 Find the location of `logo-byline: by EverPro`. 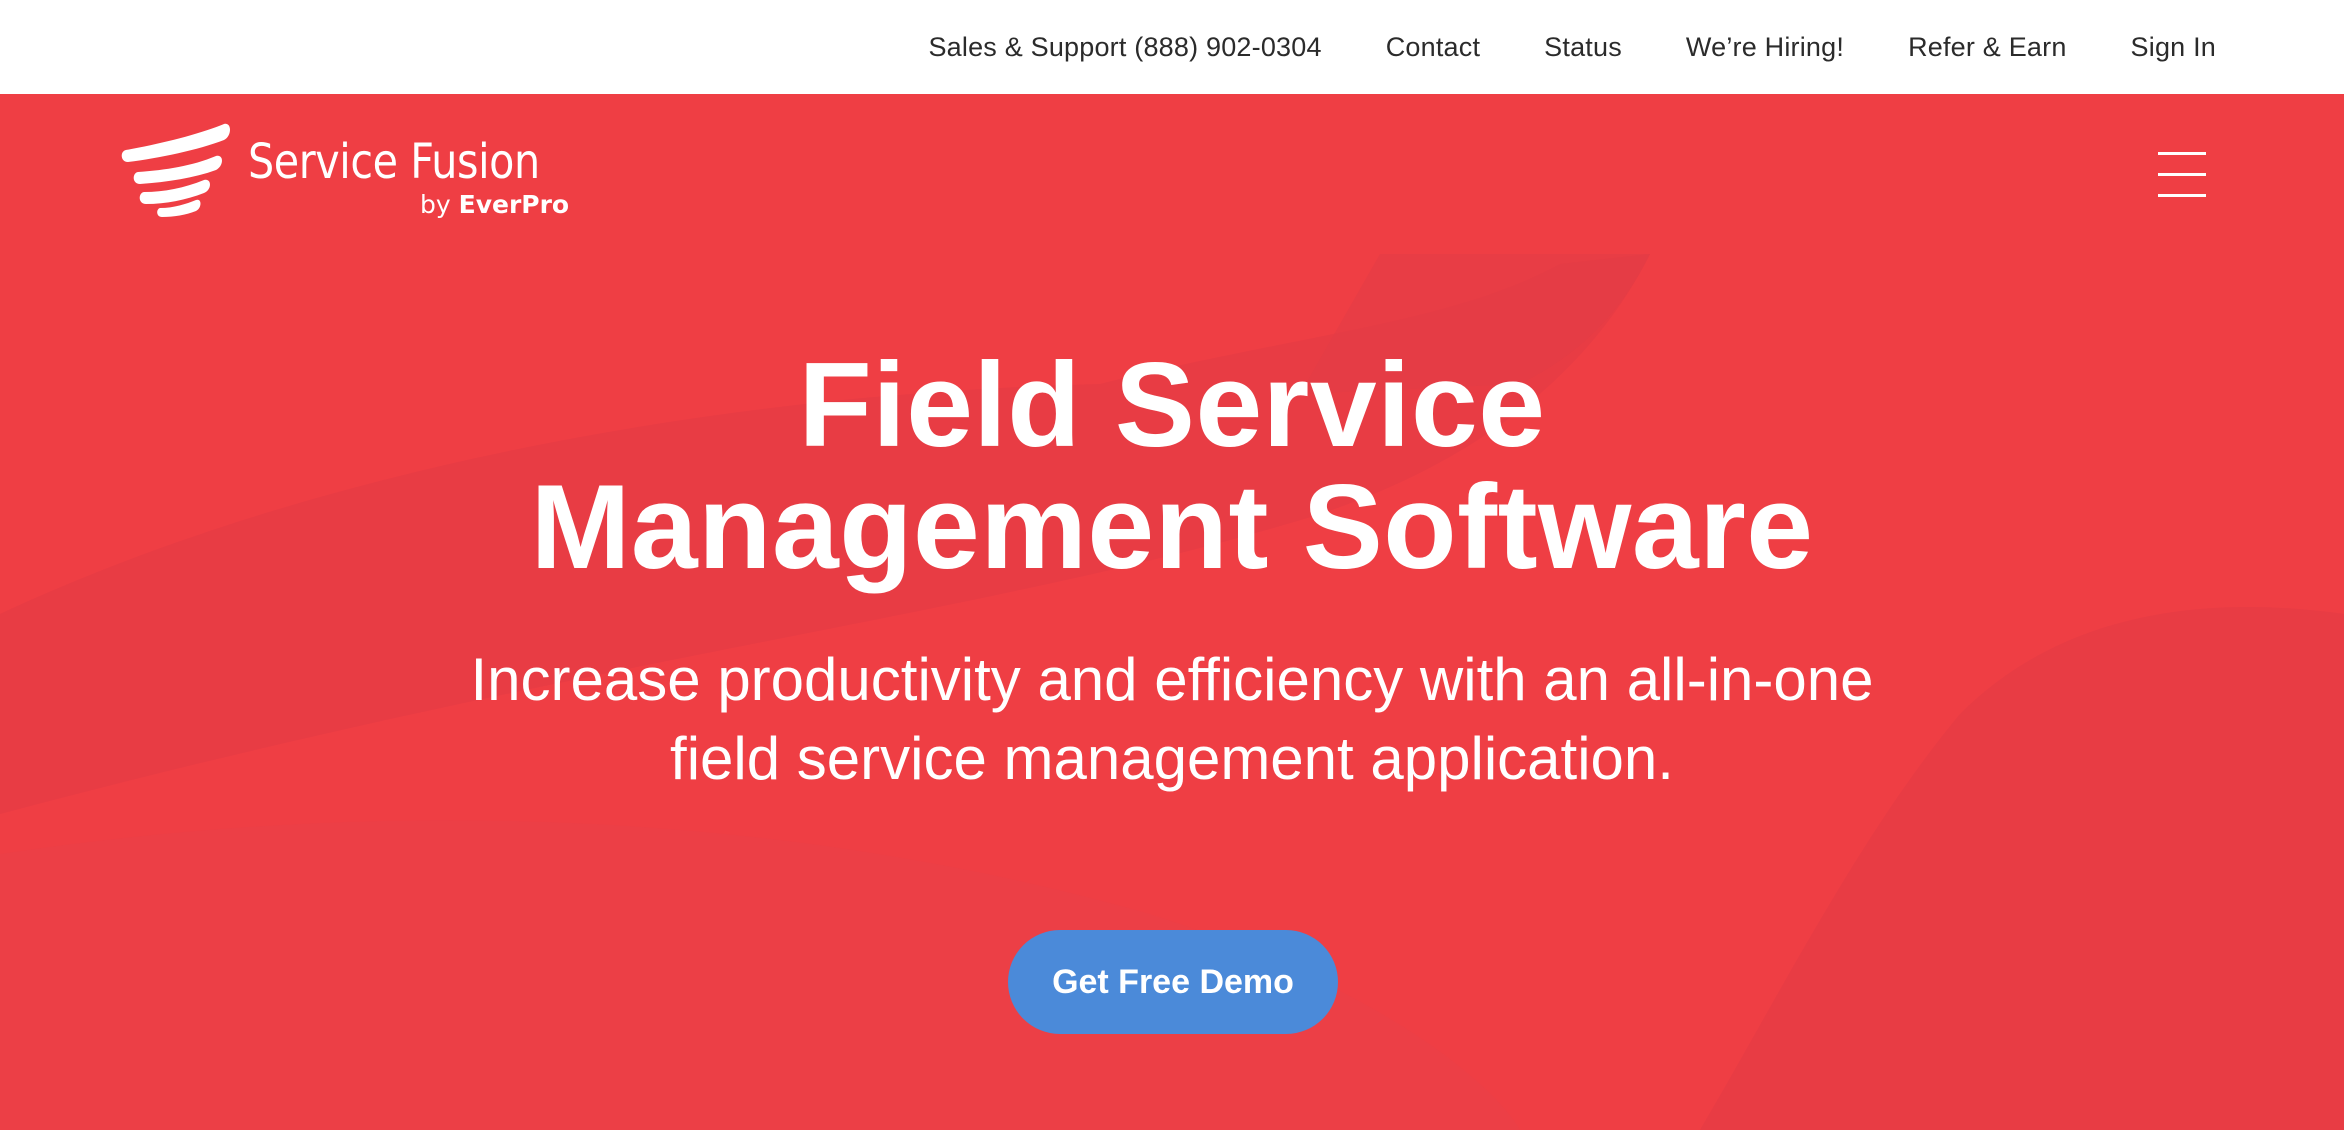

logo-byline: by EverPro is located at coordinates (494, 204).